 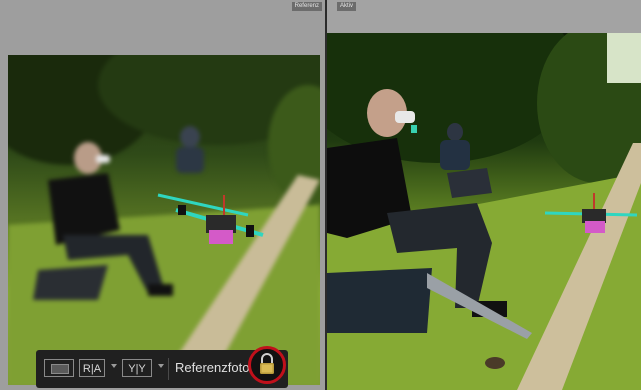 What do you see at coordinates (168, 369) in the screenshot?
I see `toolbar-separator` at bounding box center [168, 369].